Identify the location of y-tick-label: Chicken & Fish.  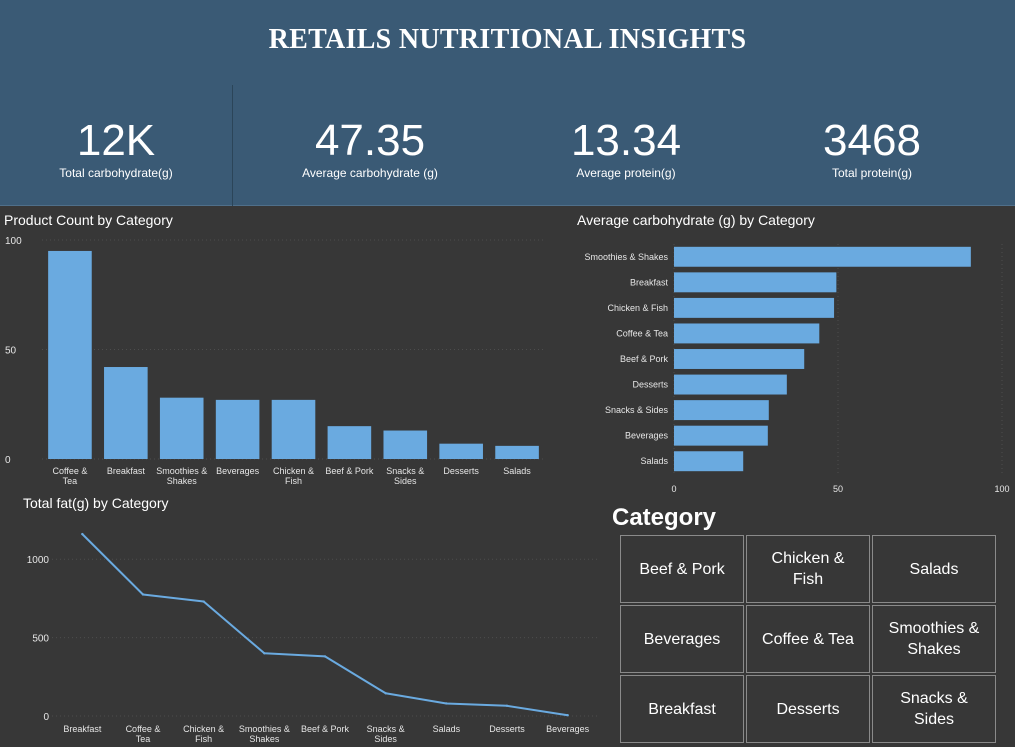
(637, 308).